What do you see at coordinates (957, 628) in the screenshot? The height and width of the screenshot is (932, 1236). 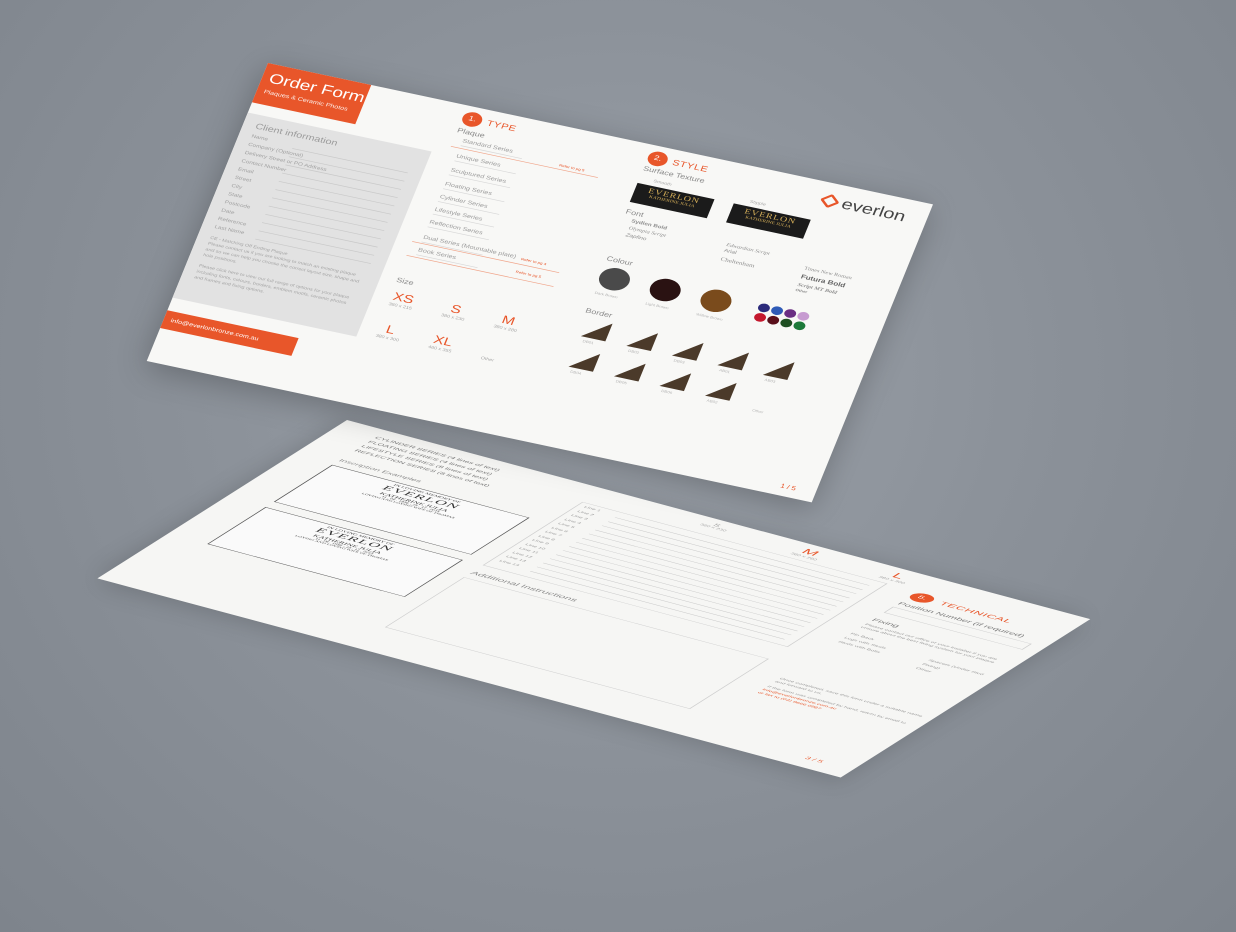 I see `position-number-field` at bounding box center [957, 628].